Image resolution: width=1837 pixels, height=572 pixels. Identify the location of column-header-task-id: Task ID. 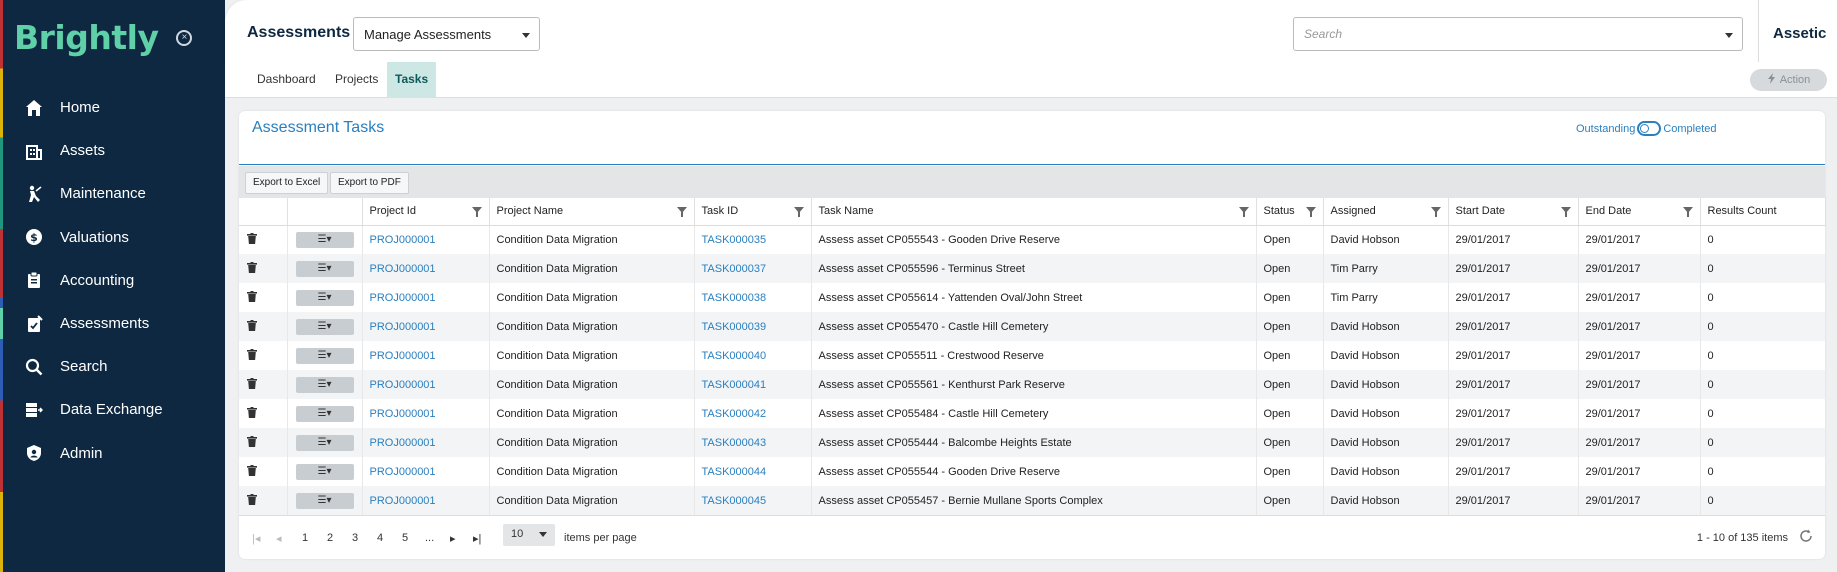
(753, 212).